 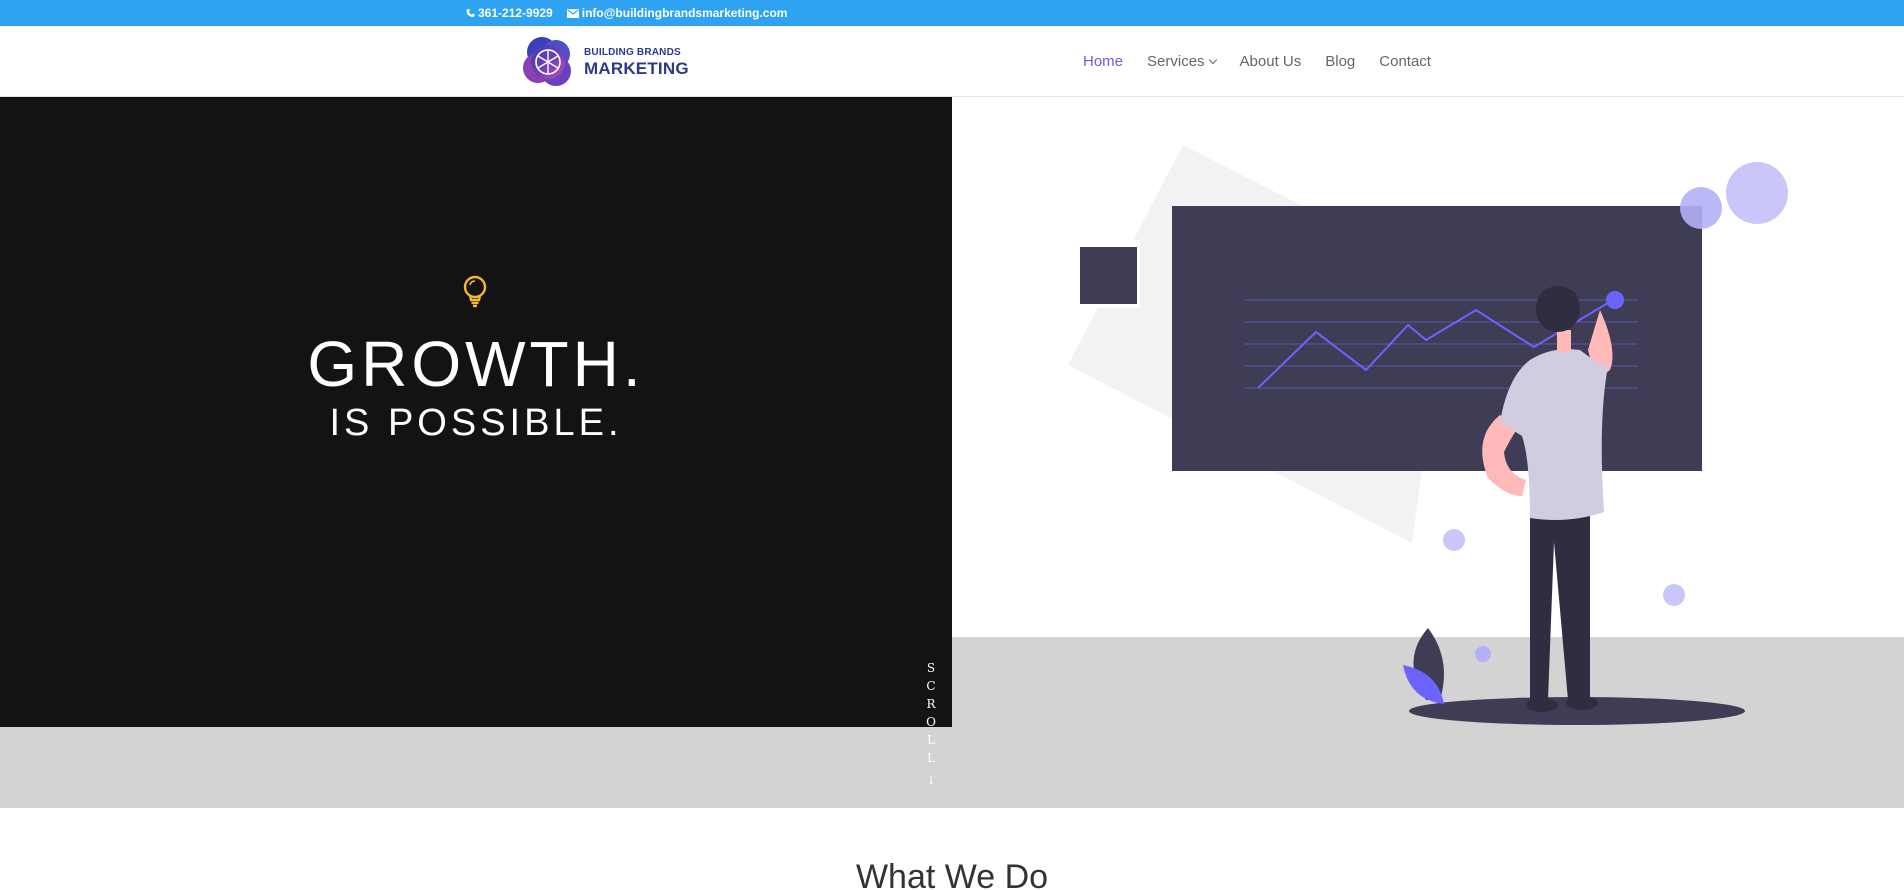 I want to click on main-nav: Home Services About Us Blog Contact, so click(x=1257, y=61).